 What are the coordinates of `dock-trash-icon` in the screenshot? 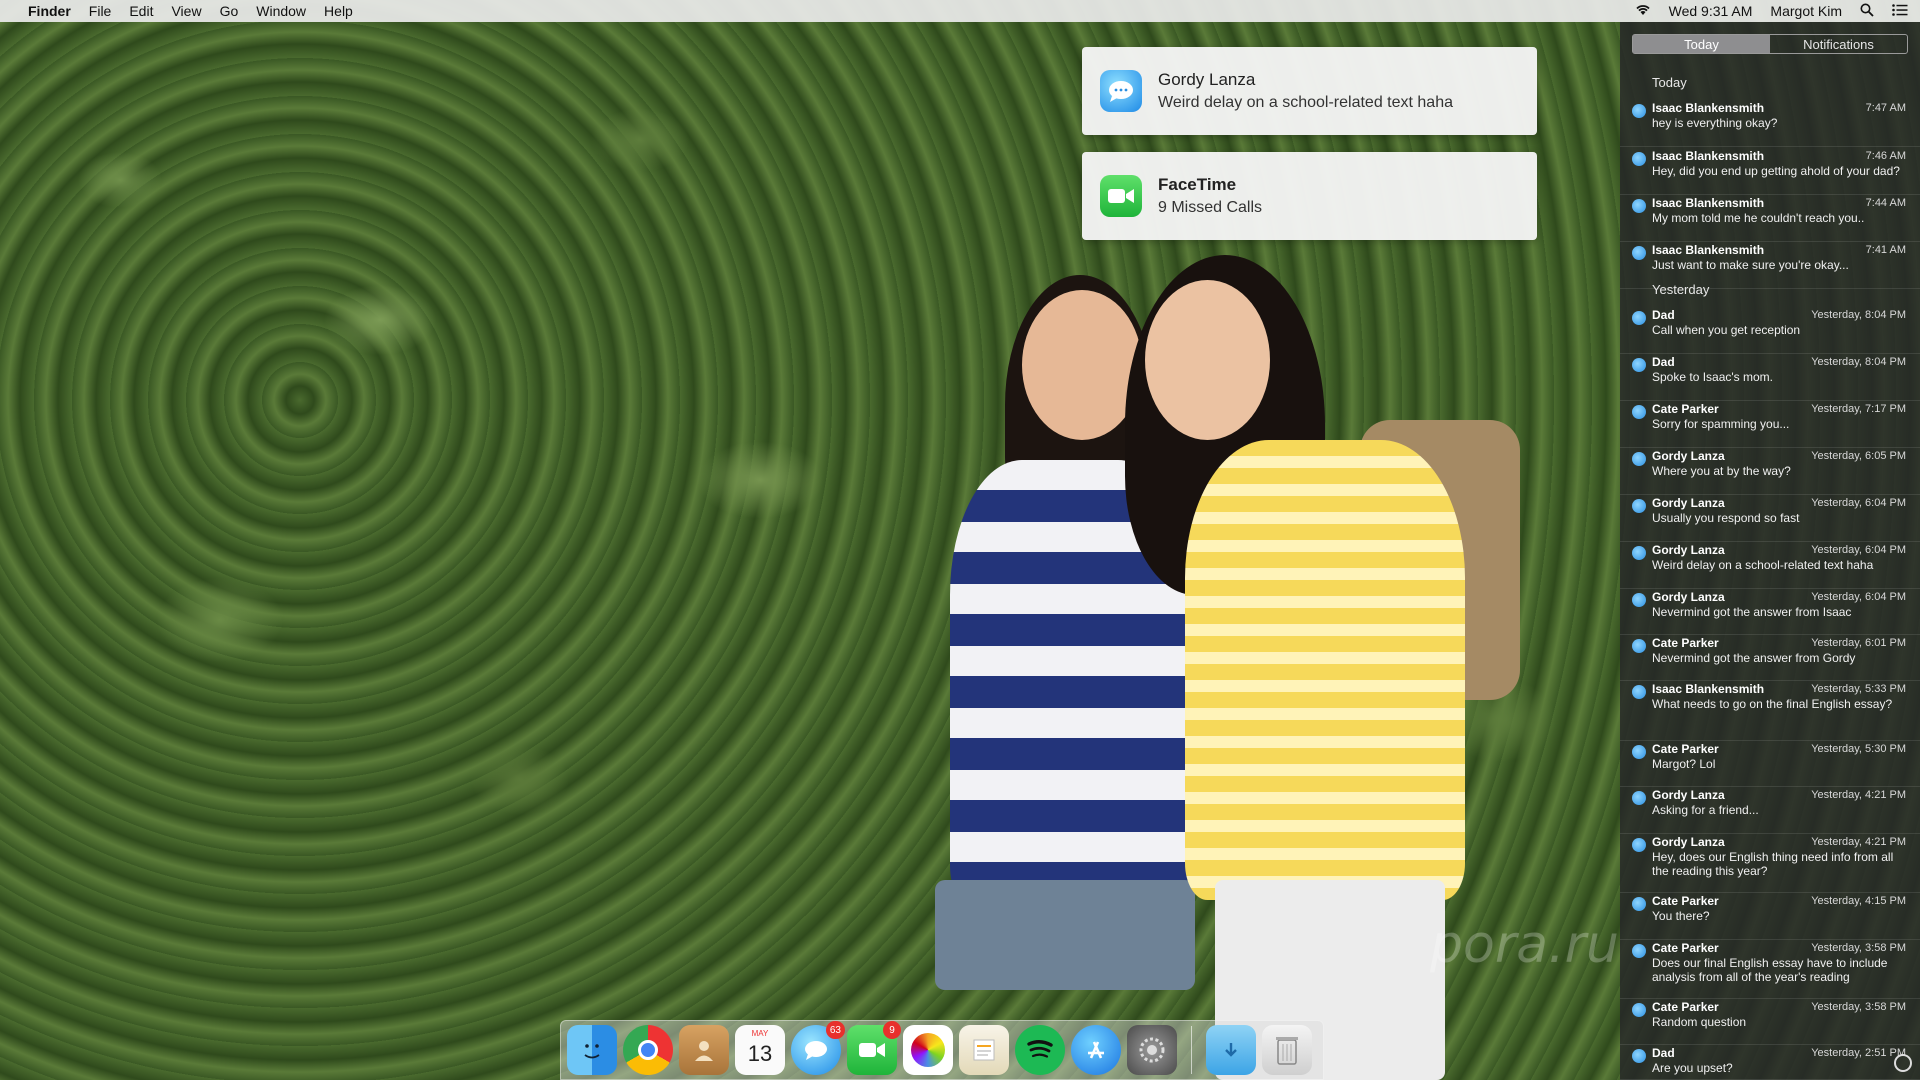 It's located at (1287, 1050).